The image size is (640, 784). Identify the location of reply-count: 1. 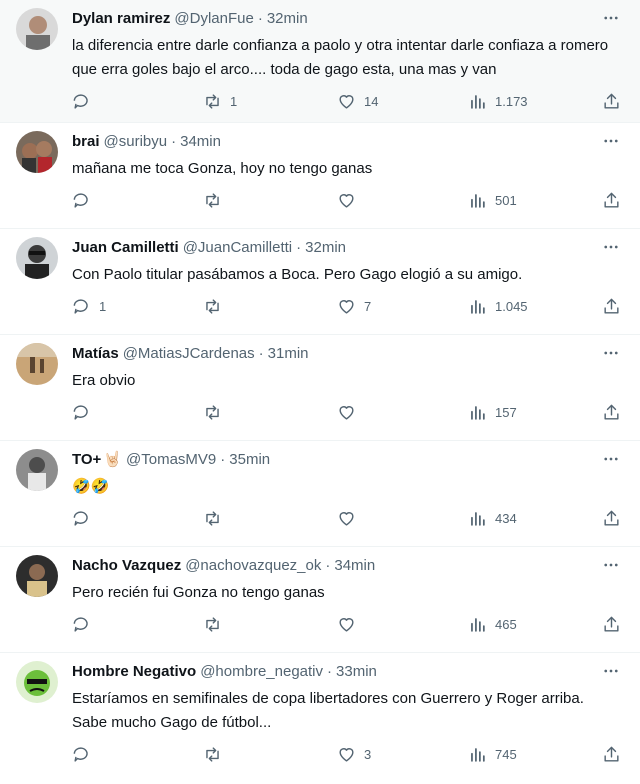
(103, 306).